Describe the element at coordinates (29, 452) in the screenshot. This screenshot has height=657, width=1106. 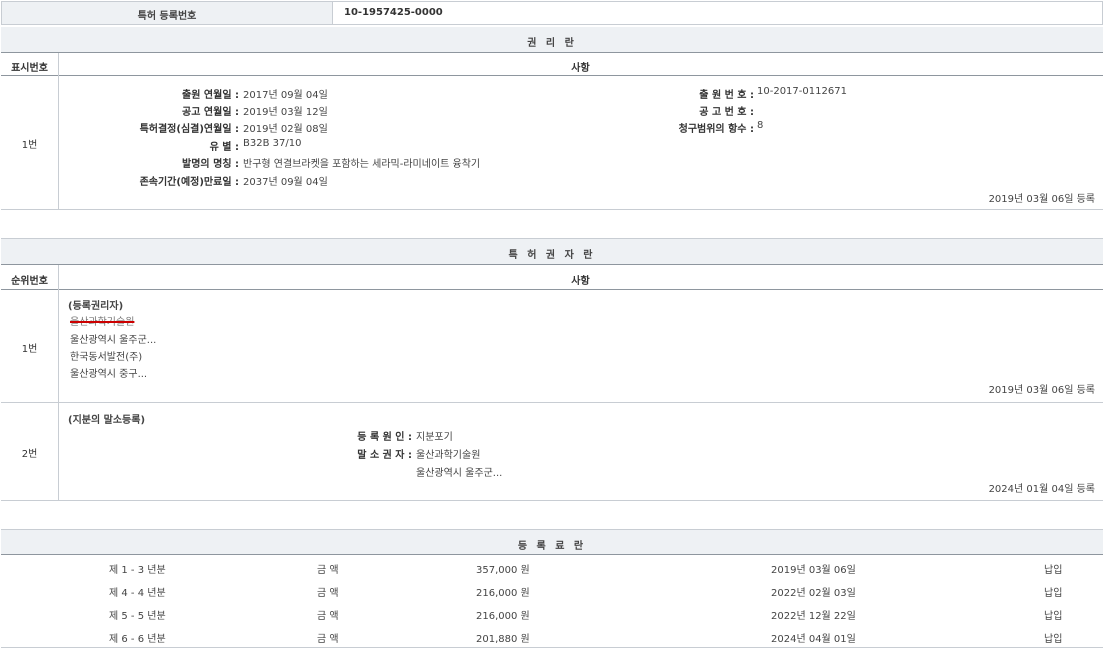
I see `holder-row-no: 2번` at that location.